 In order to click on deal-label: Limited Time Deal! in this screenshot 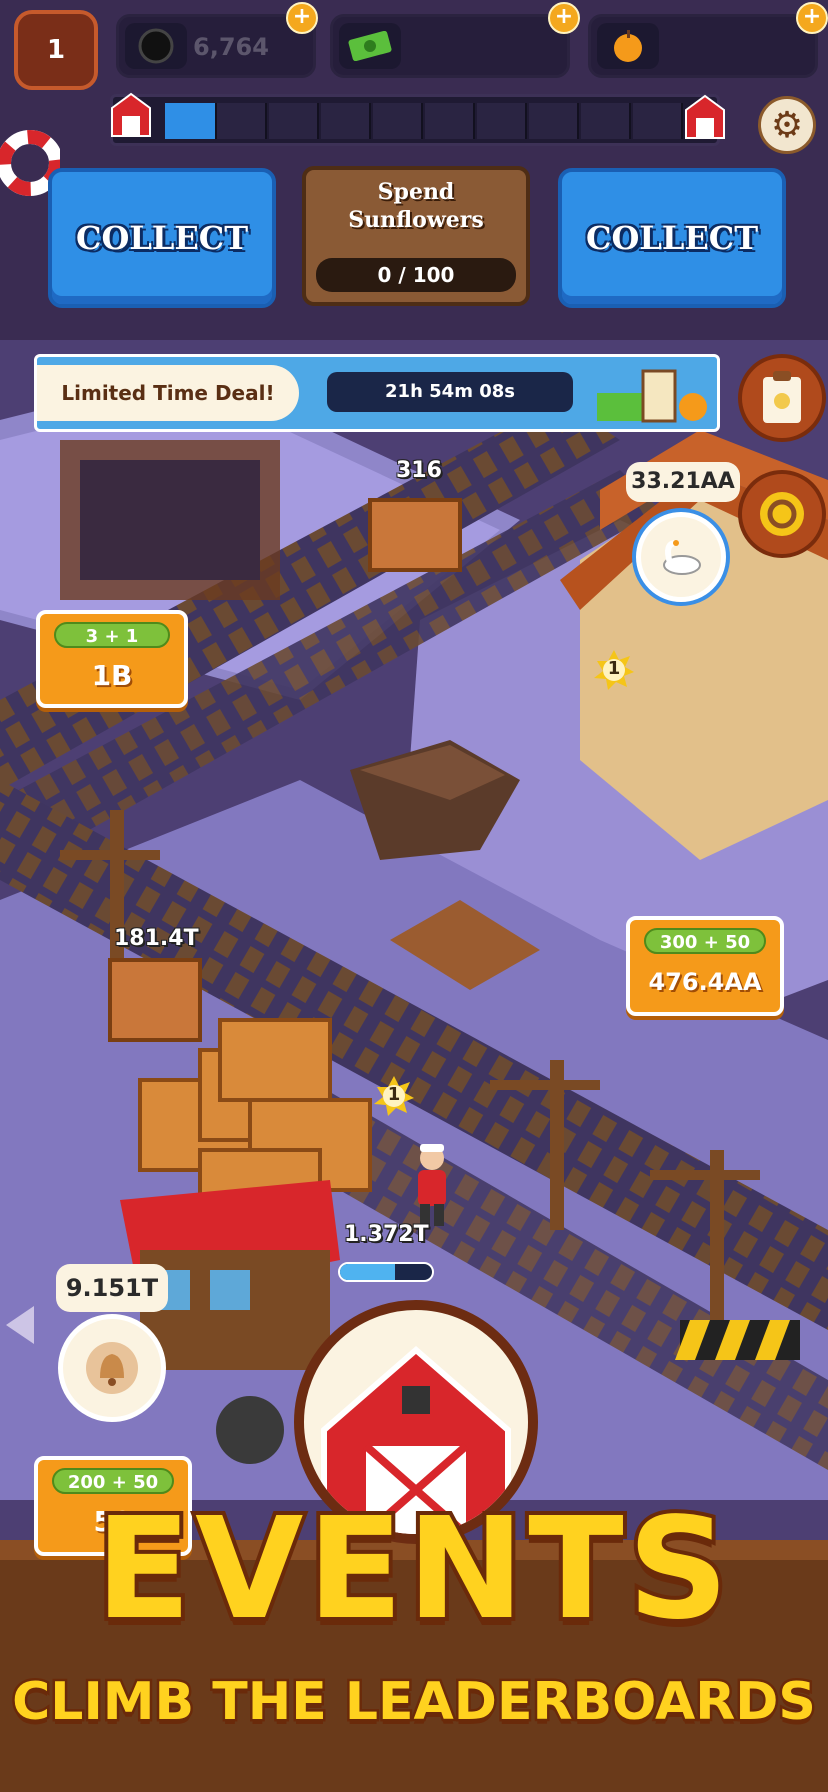, I will do `click(168, 393)`.